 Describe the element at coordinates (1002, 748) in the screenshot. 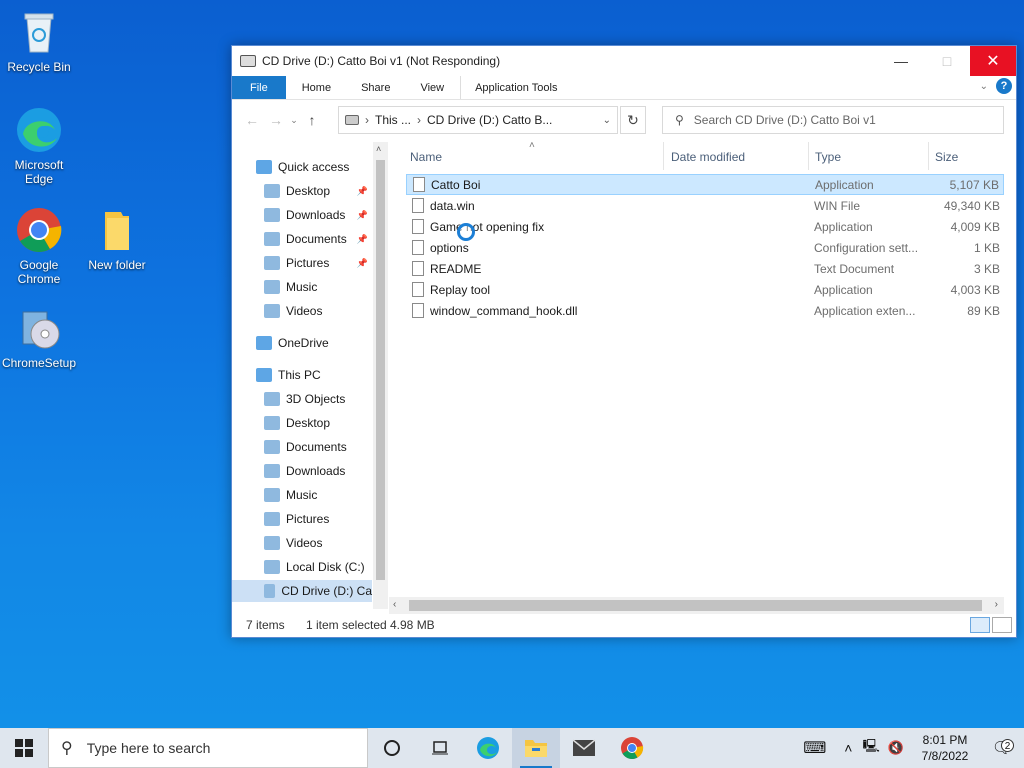

I see `notifications-button: 🗨 2` at that location.